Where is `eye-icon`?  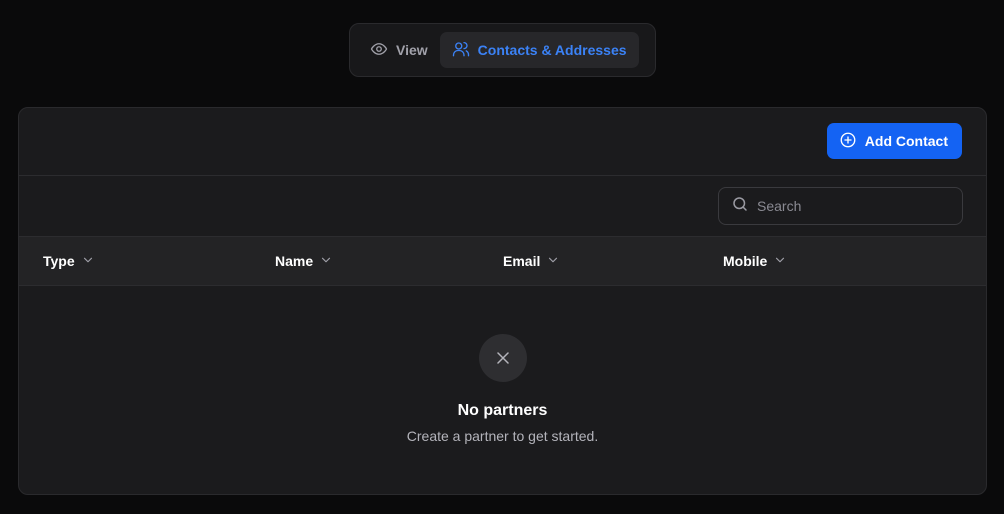 eye-icon is located at coordinates (379, 50).